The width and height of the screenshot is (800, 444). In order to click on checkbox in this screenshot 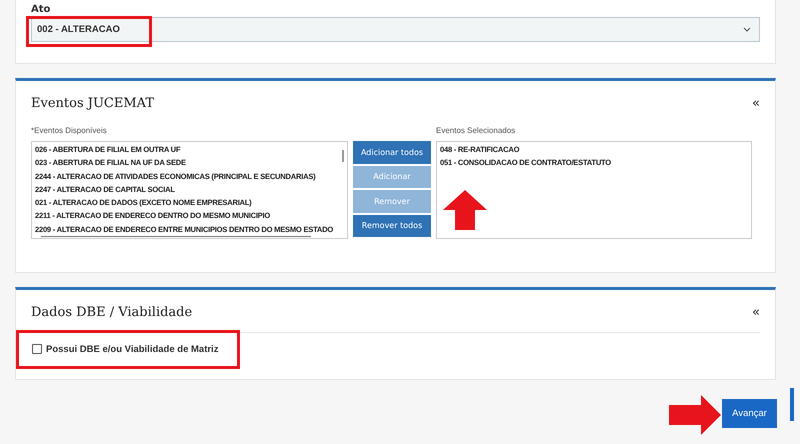, I will do `click(37, 349)`.